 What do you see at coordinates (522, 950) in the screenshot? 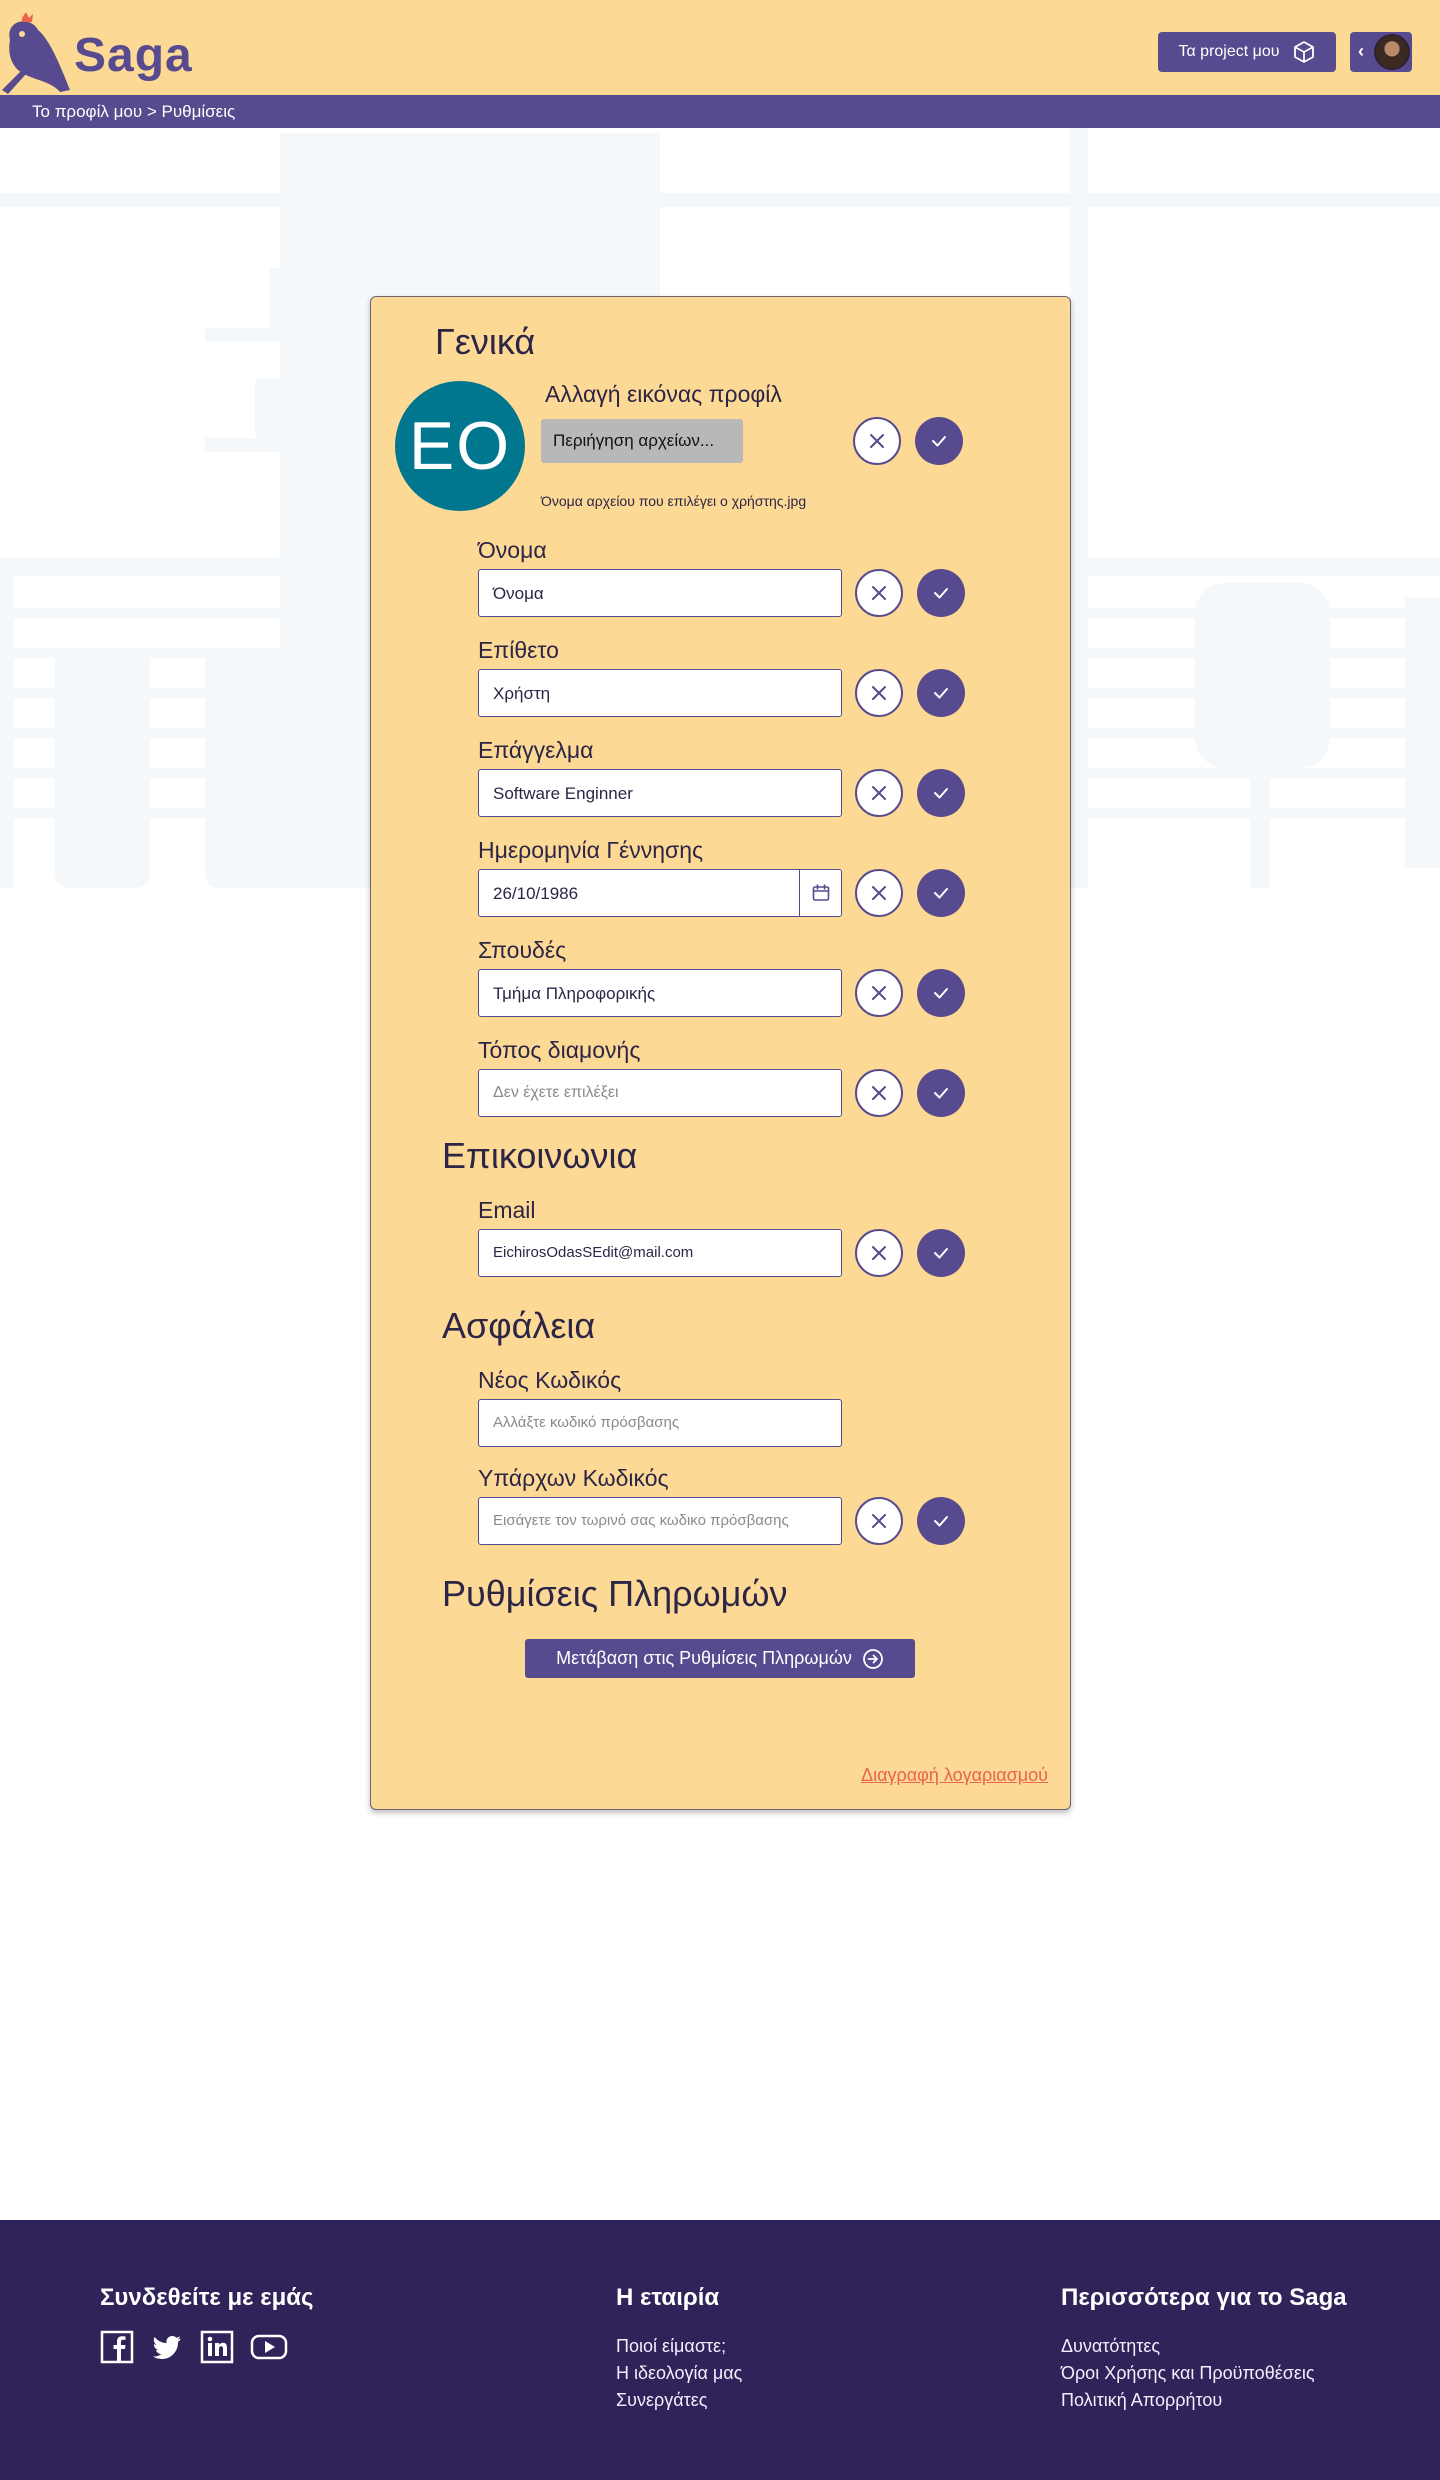
I see `studies-label: Σπουδές` at bounding box center [522, 950].